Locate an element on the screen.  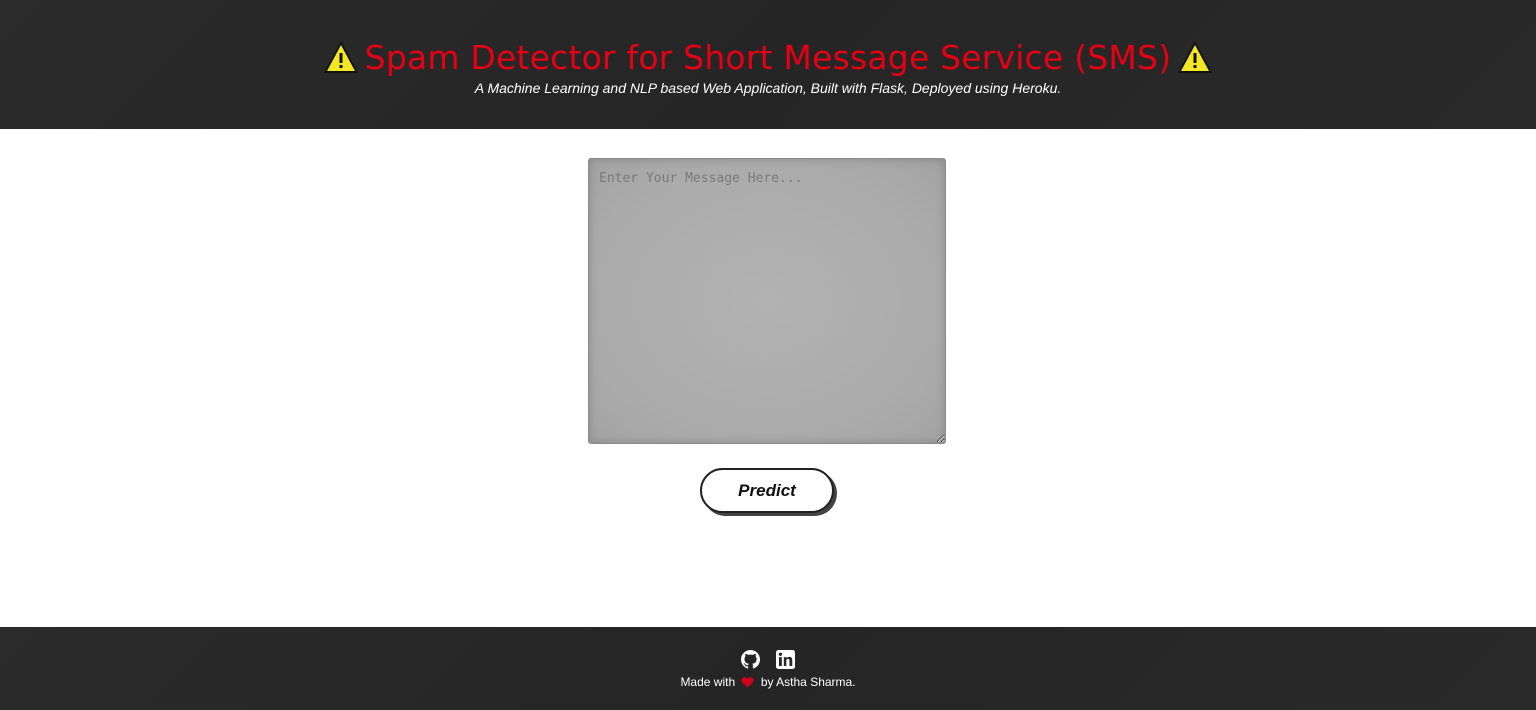
credit-line: Made with by Astha Sharma. is located at coordinates (768, 682).